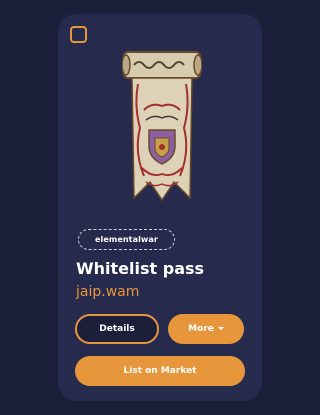 This screenshot has width=320, height=415. I want to click on details-label: Details, so click(117, 329).